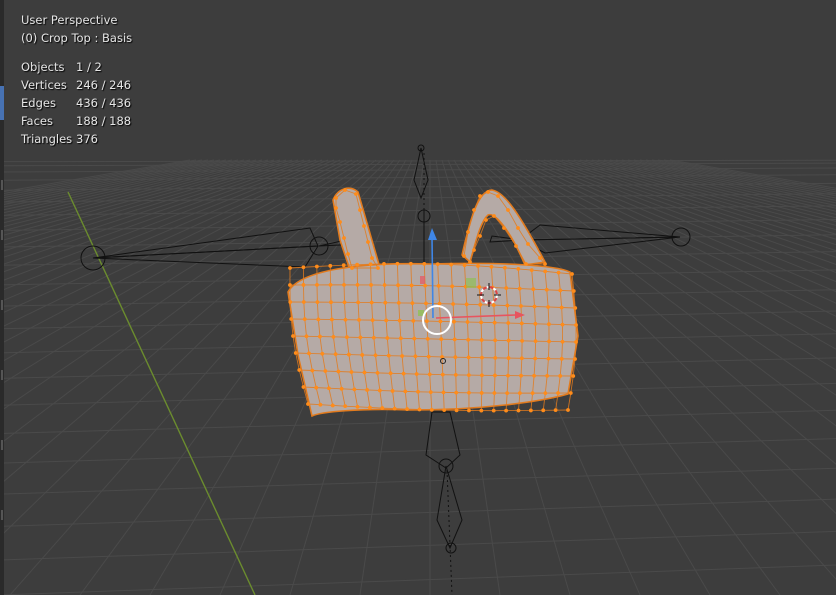  What do you see at coordinates (600, 245) in the screenshot?
I see `bone-right-arm-side` at bounding box center [600, 245].